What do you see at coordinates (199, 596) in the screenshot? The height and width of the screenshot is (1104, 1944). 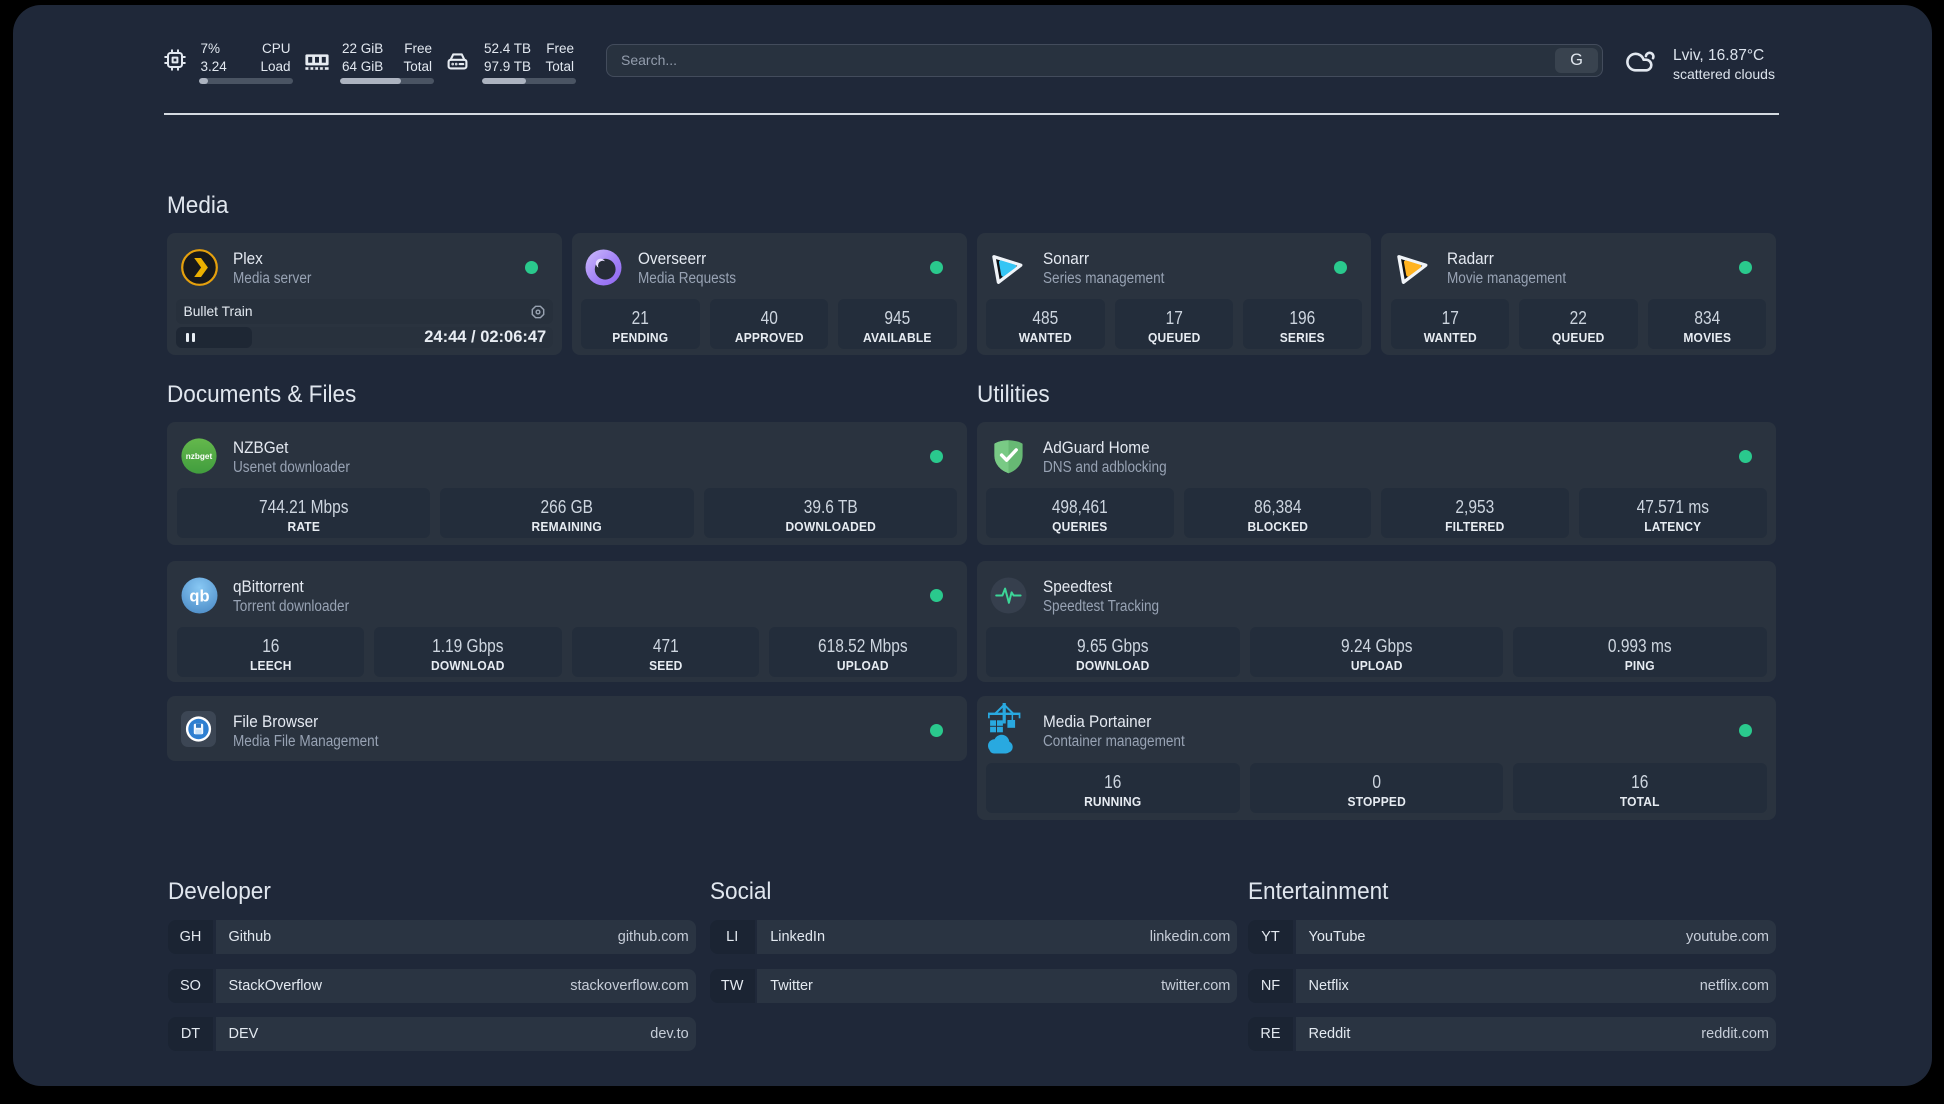 I see `svg-text: qb` at bounding box center [199, 596].